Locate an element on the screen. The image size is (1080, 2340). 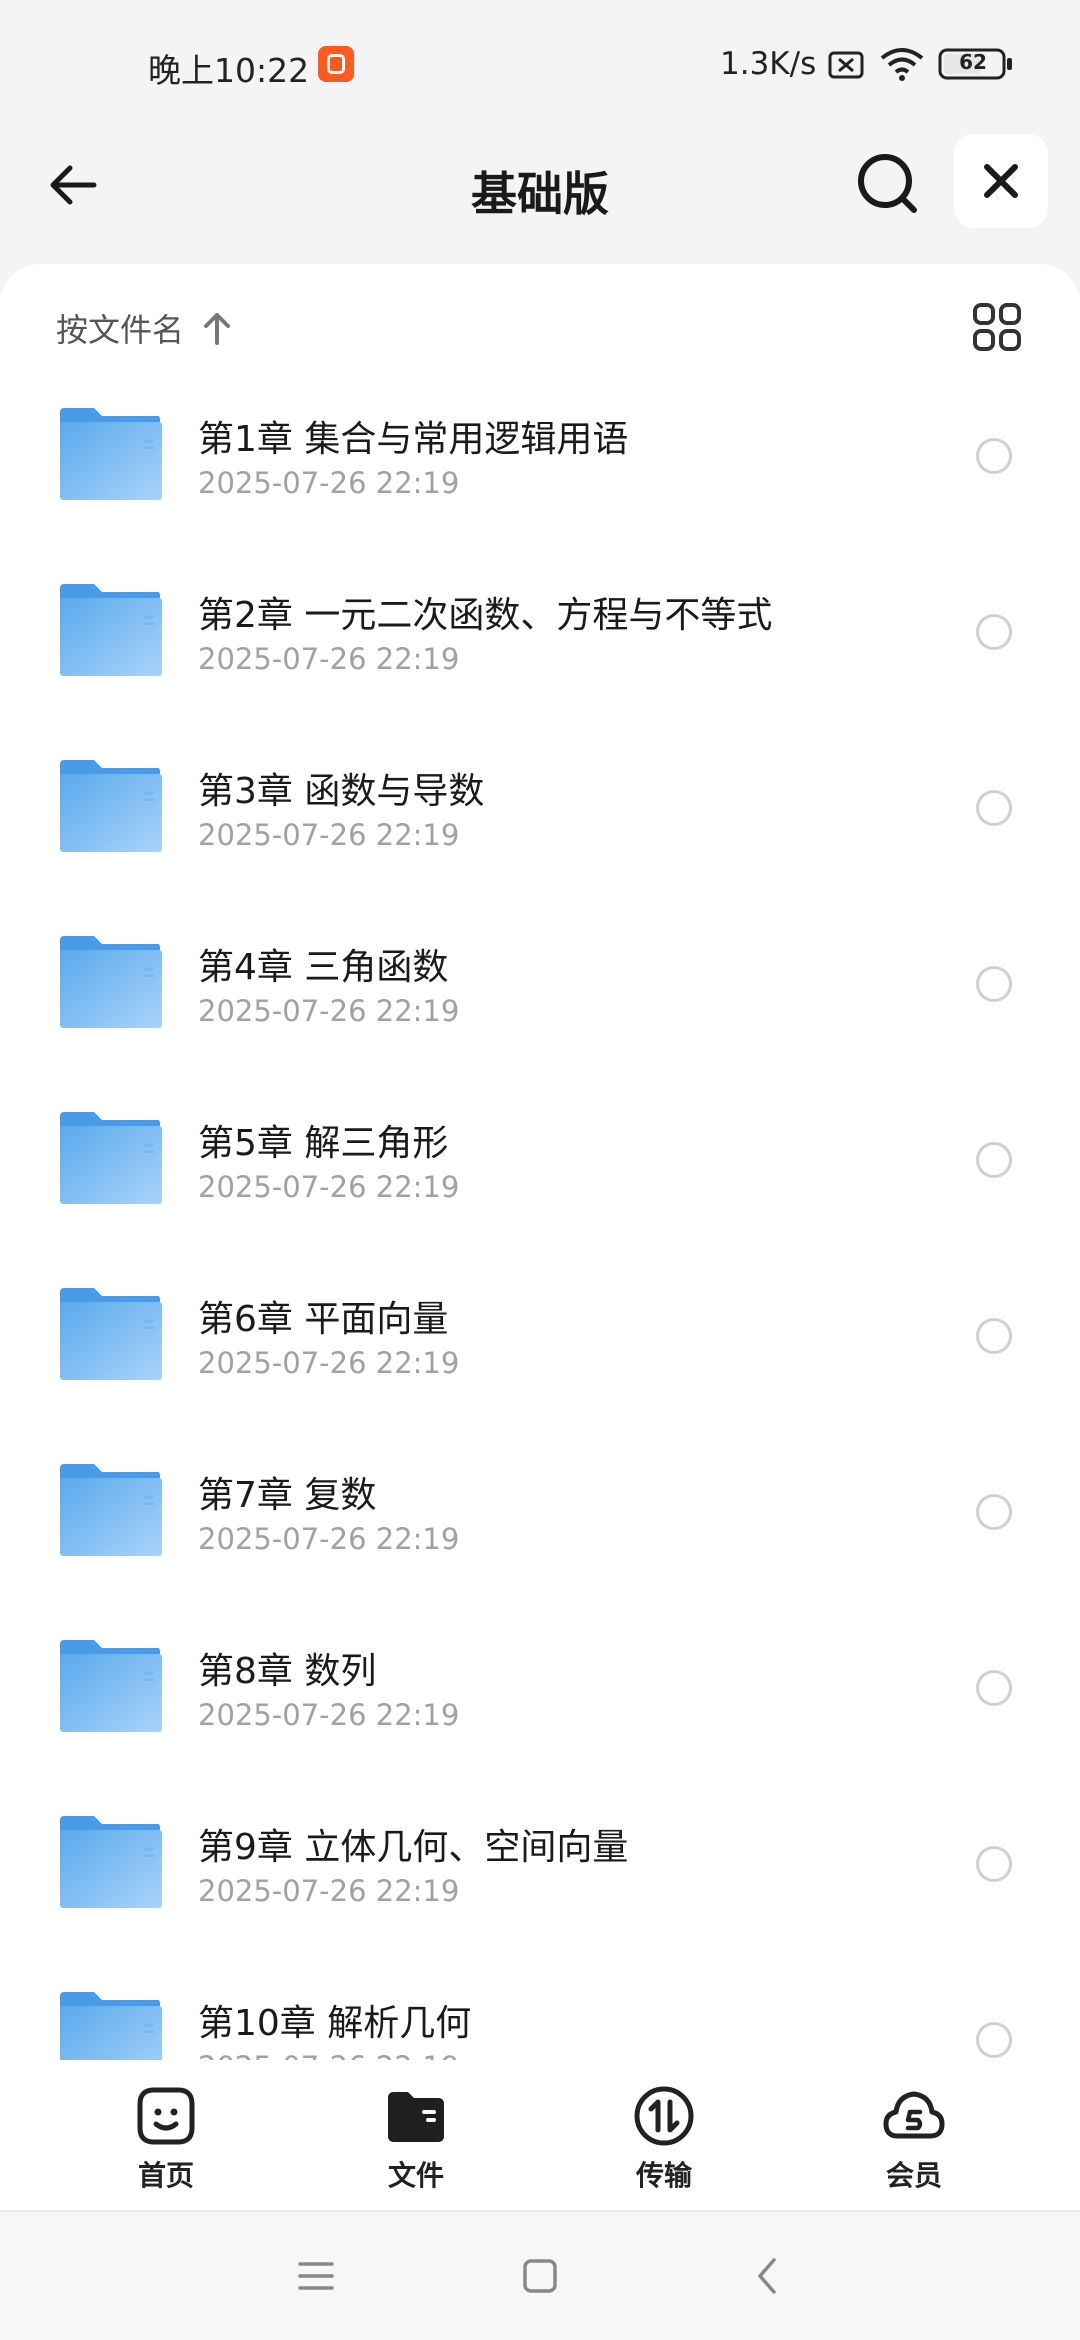
file-name: 第5章 解三角形 is located at coordinates (323, 1143).